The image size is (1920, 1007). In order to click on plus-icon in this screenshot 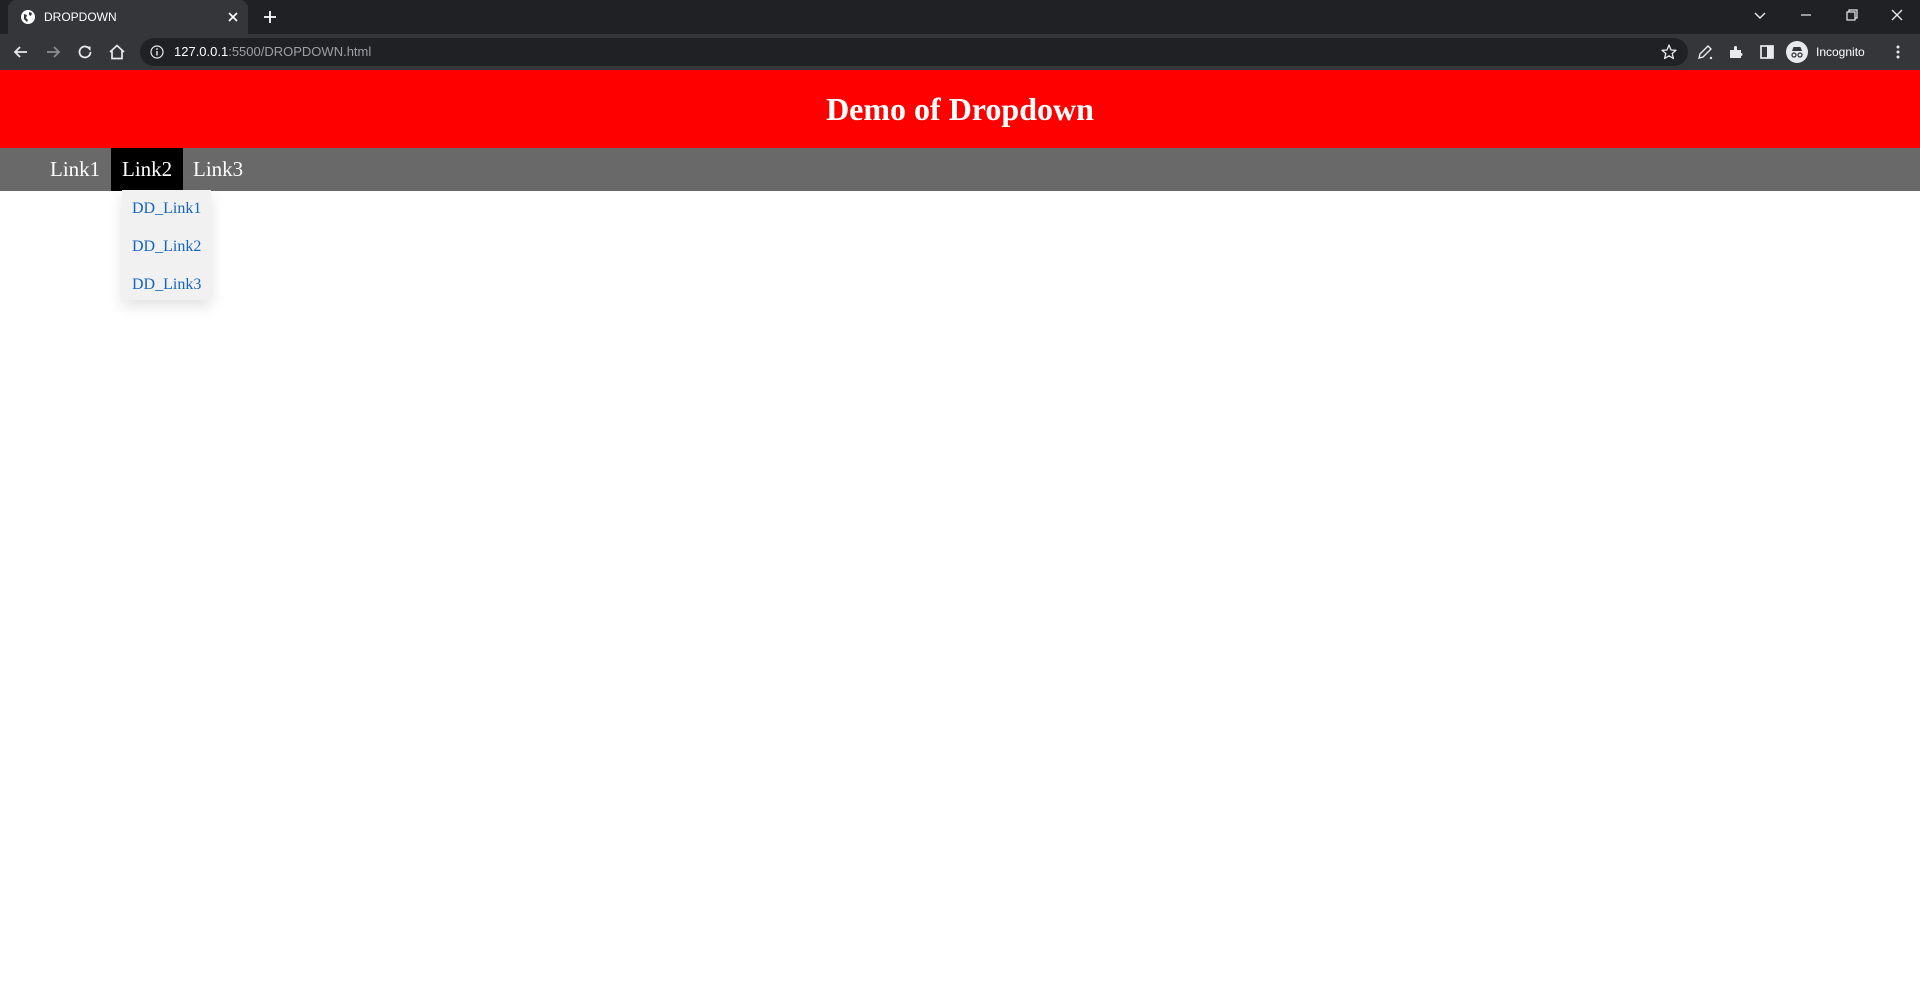, I will do `click(270, 17)`.